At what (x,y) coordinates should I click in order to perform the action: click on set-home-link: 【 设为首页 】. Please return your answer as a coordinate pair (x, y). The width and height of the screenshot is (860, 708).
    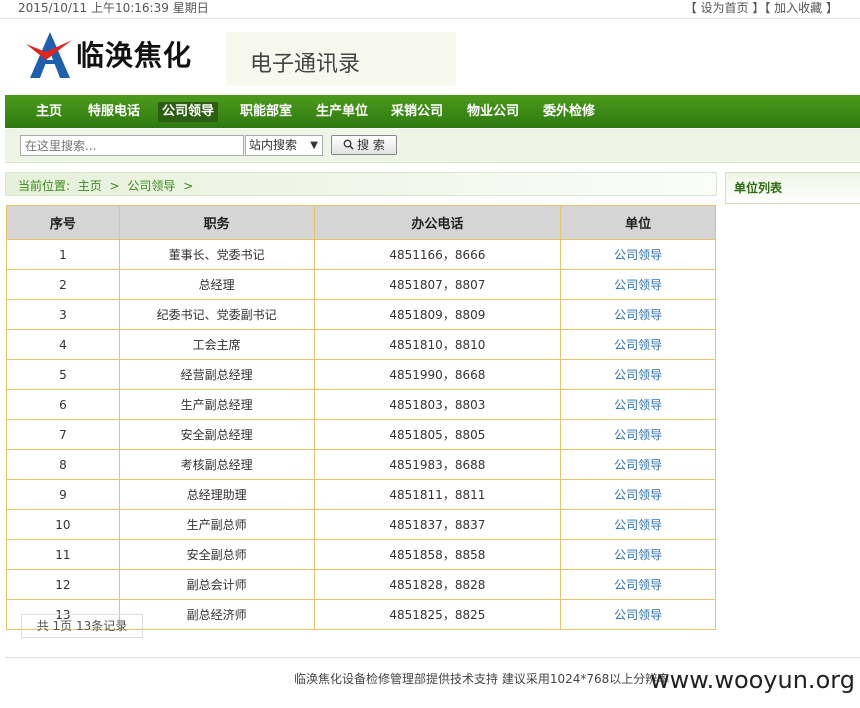
    Looking at the image, I should click on (725, 8).